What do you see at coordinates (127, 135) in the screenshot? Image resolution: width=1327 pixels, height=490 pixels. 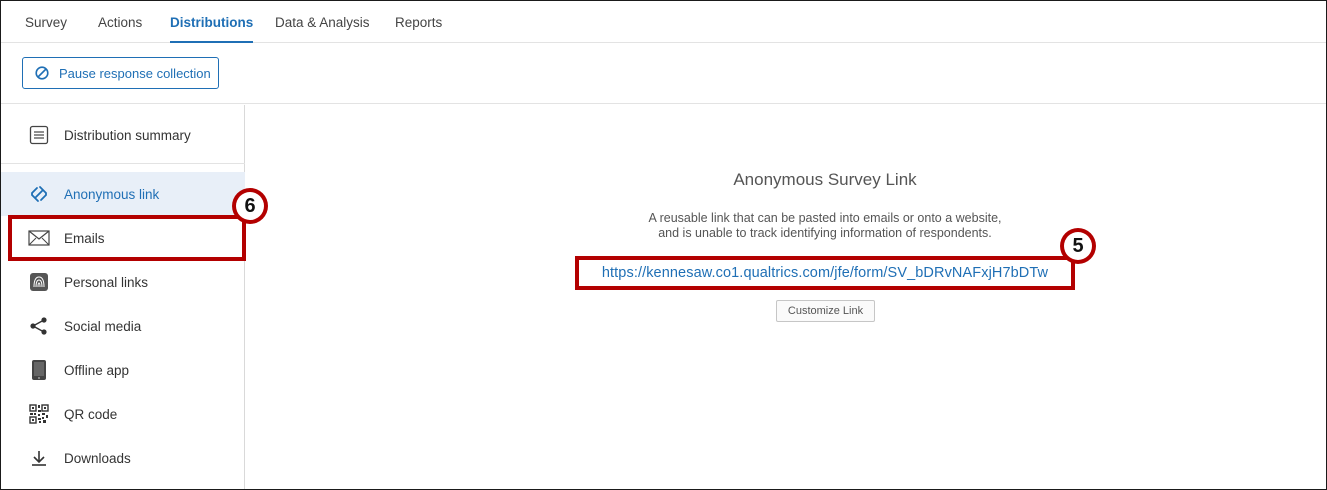 I see `sidebar-item-label: Distribution summary` at bounding box center [127, 135].